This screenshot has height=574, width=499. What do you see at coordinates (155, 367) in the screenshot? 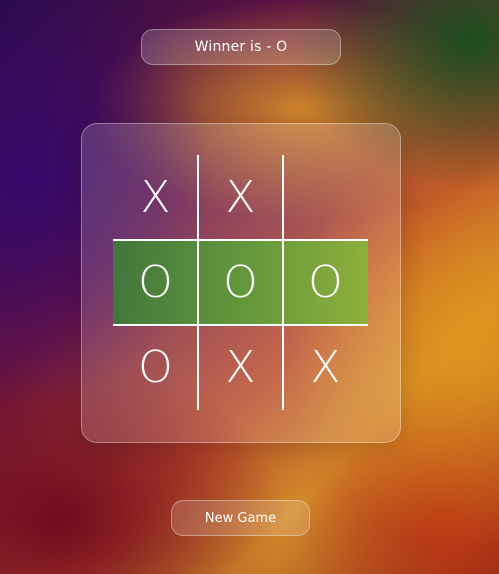
I see `board-cell-7: O` at bounding box center [155, 367].